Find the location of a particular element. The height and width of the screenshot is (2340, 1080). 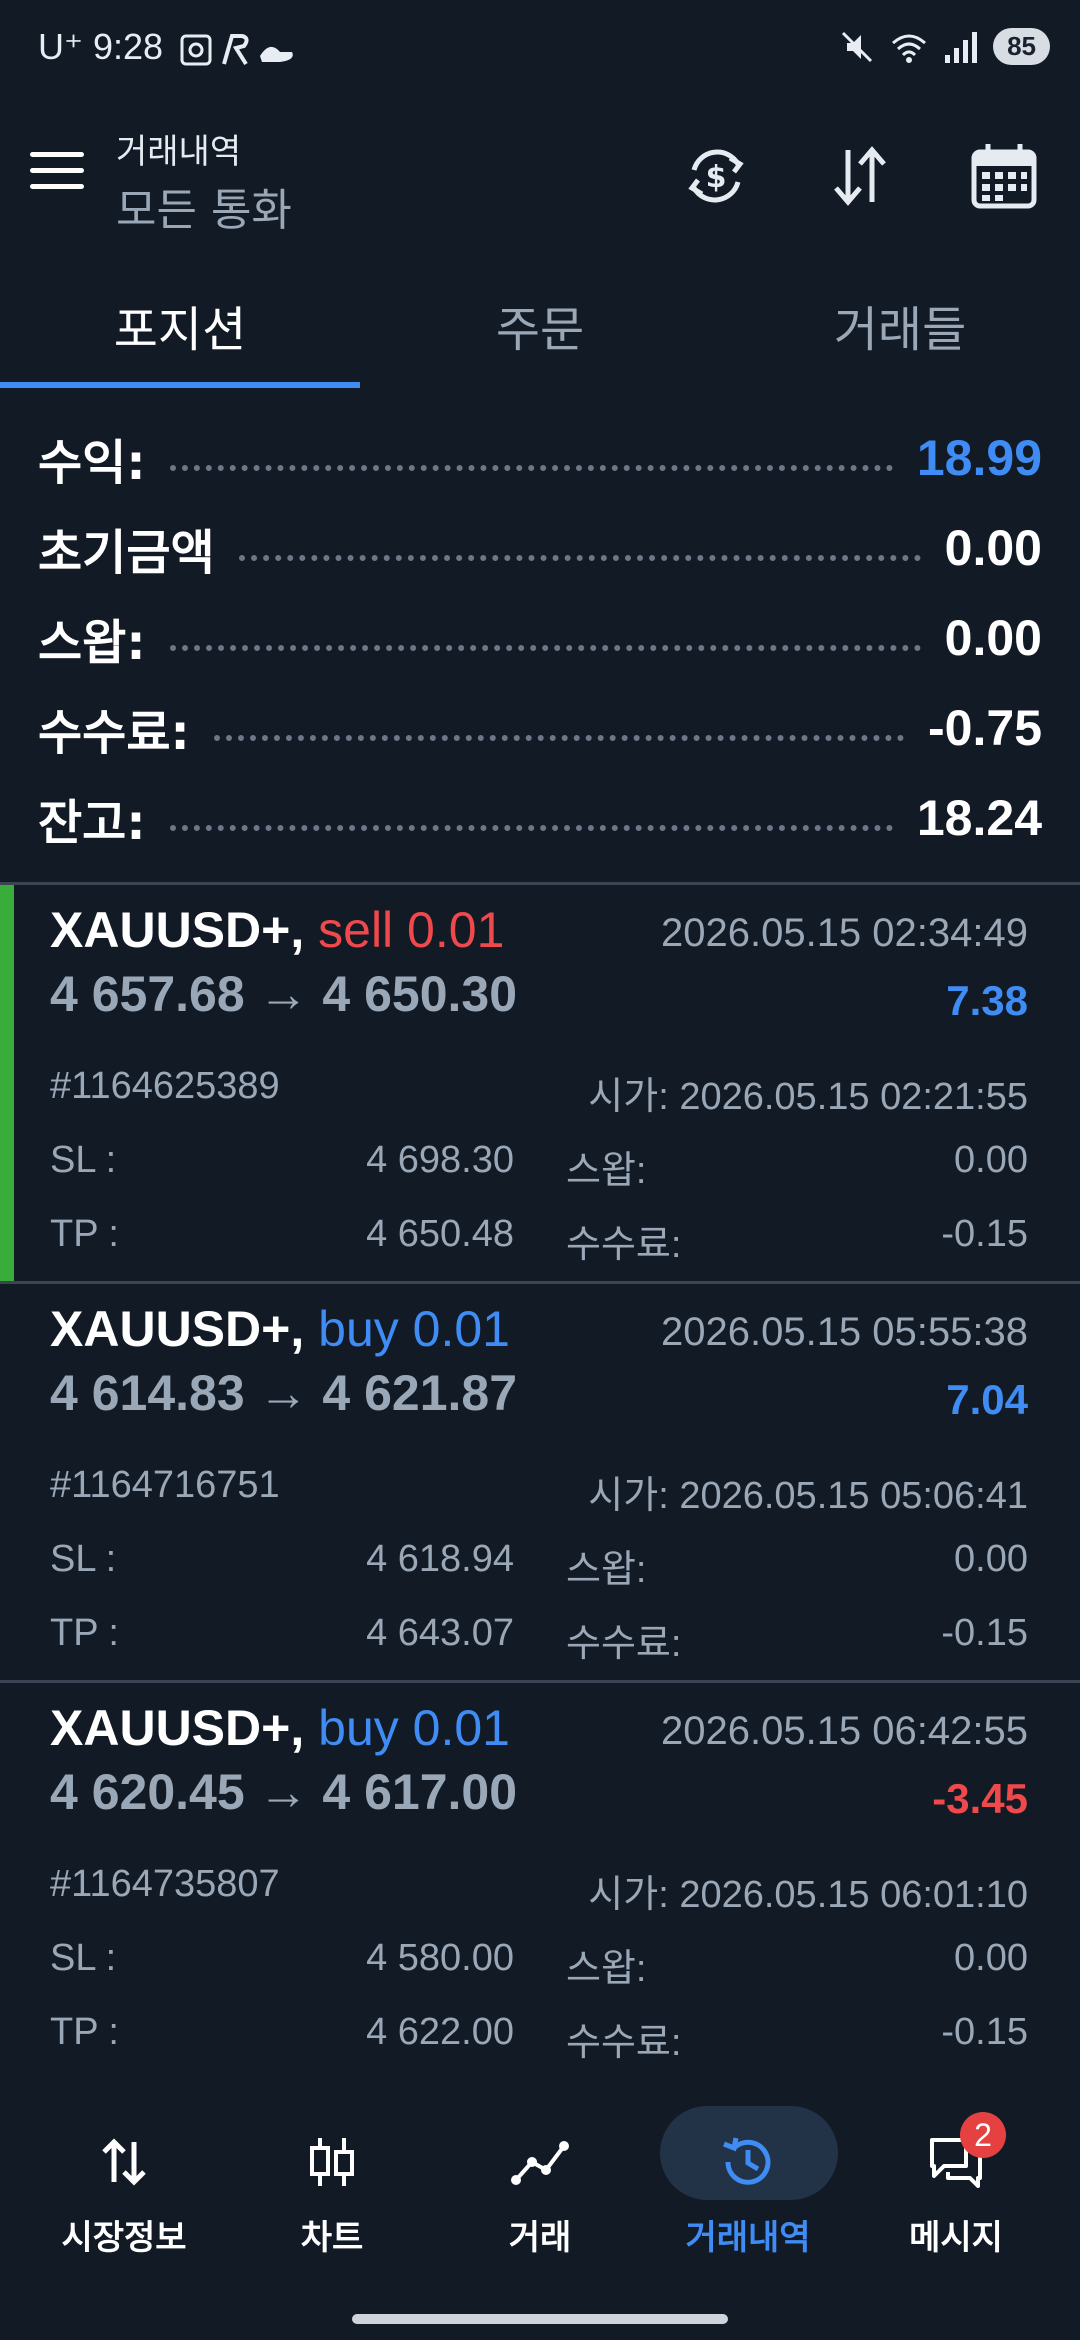

status-time: U⁺ 9:28 is located at coordinates (101, 46).